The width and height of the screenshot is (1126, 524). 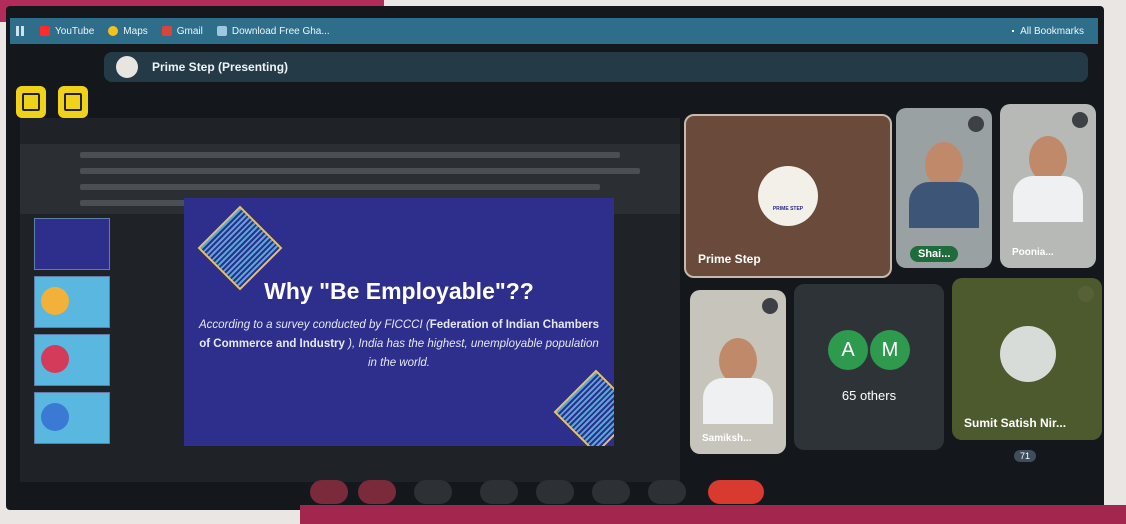 I want to click on bookmark-youtube: YouTube, so click(x=67, y=31).